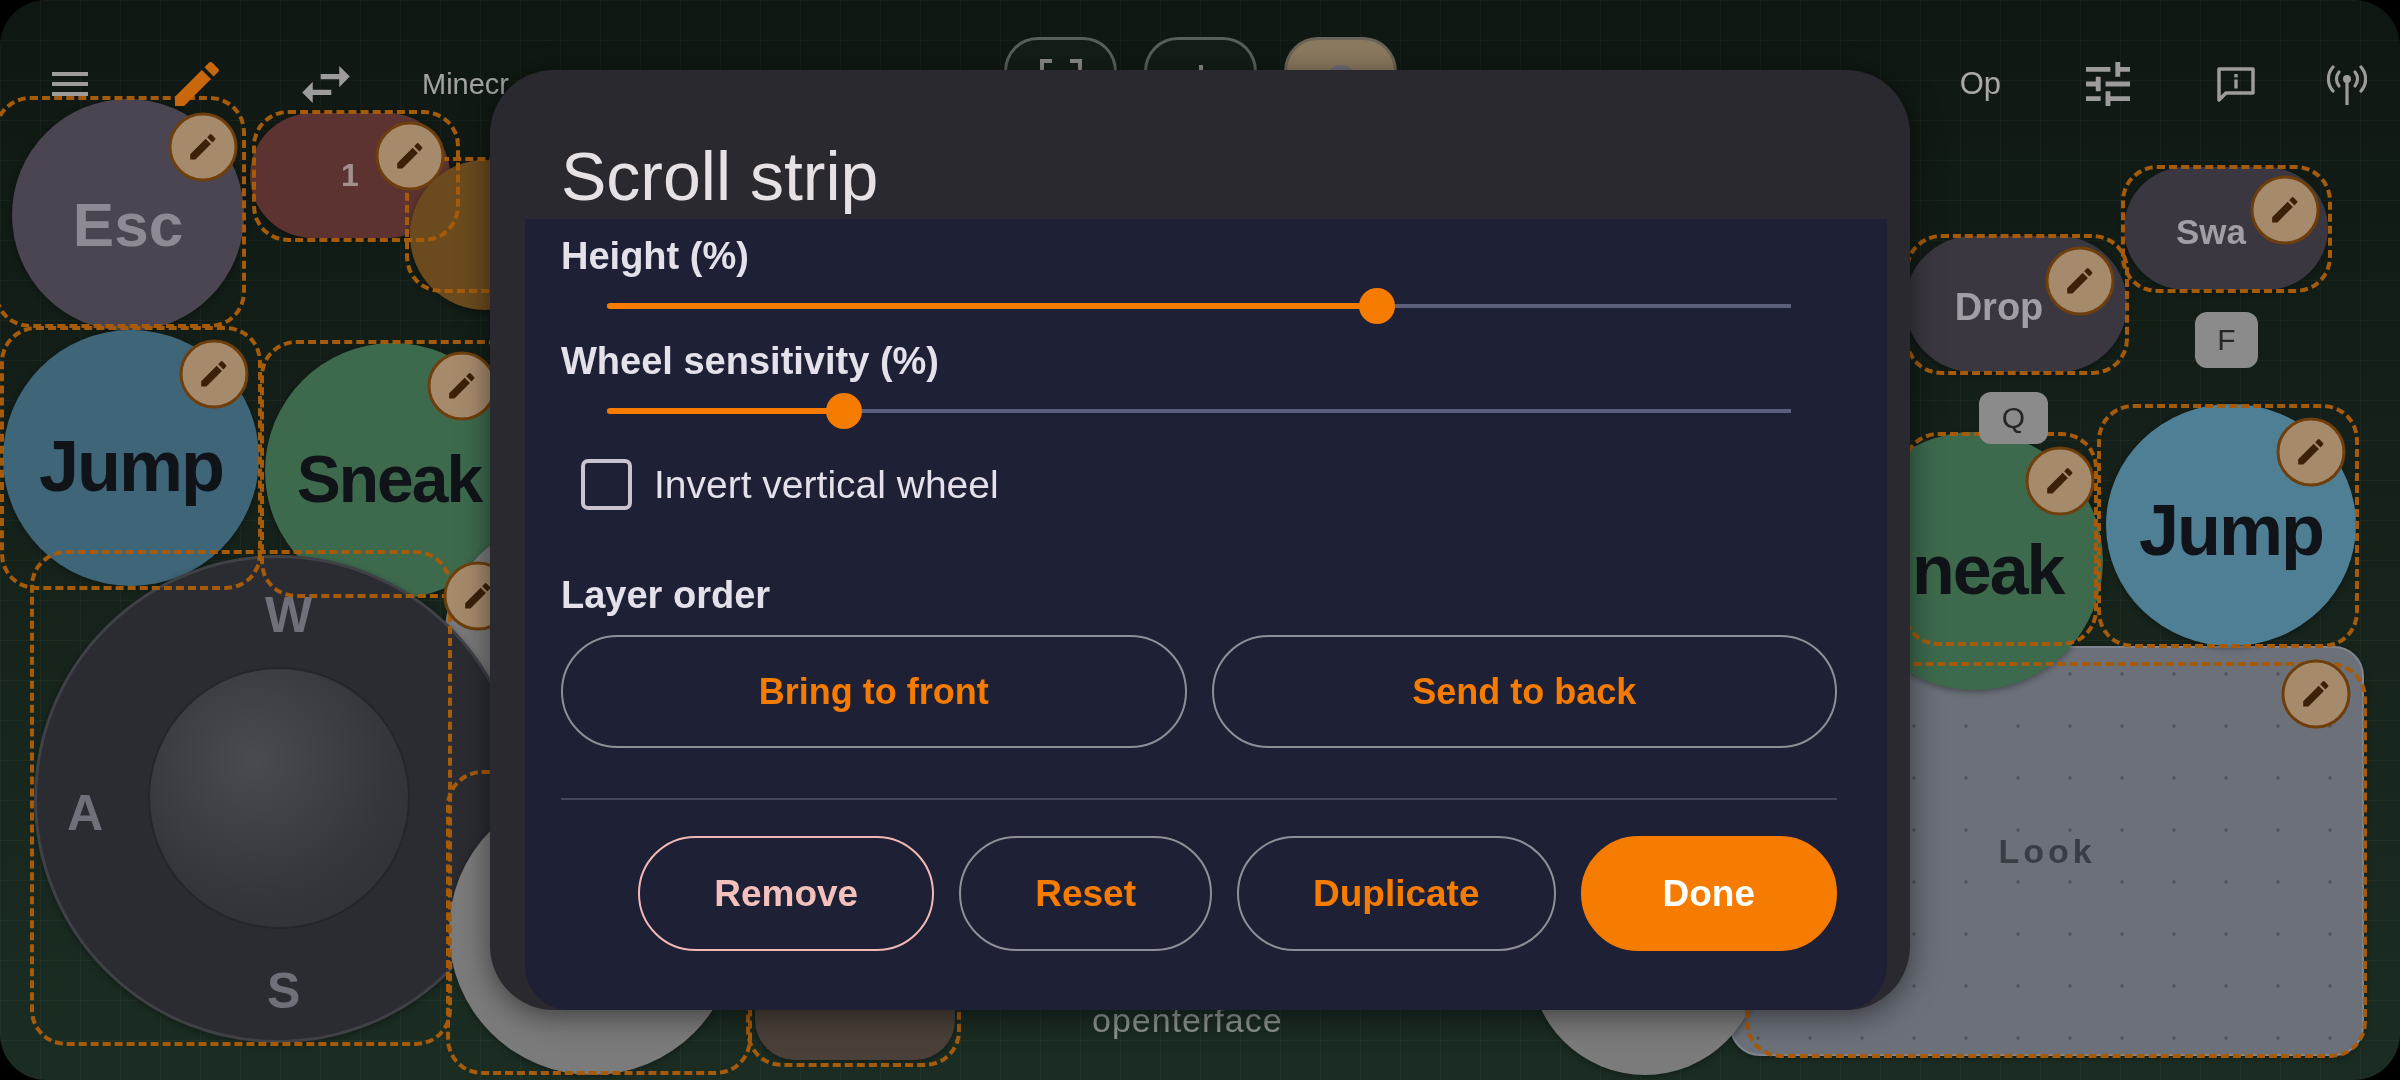 The width and height of the screenshot is (2400, 1080). What do you see at coordinates (1060, 65) in the screenshot?
I see `corners-icon` at bounding box center [1060, 65].